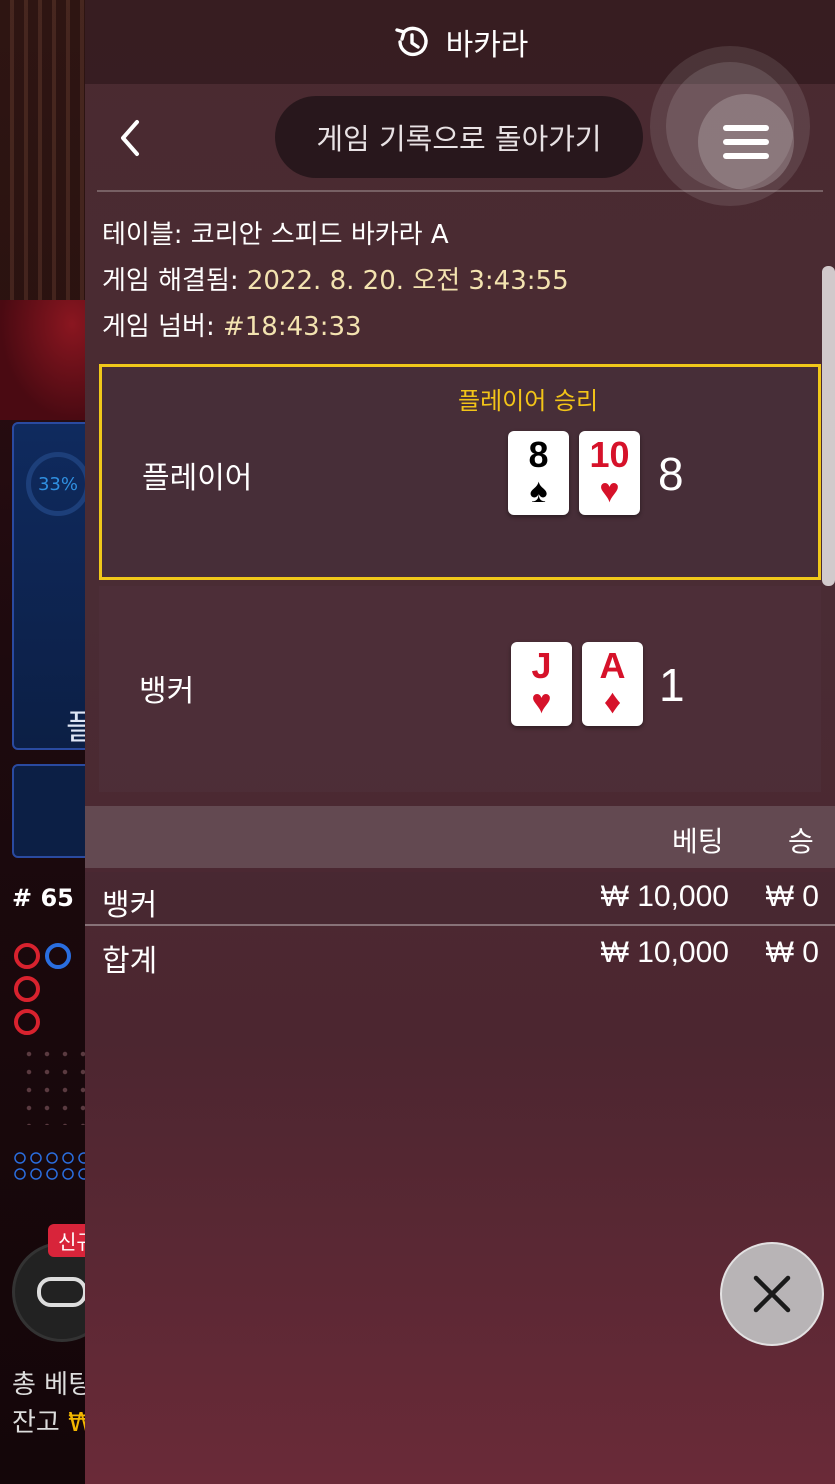 This screenshot has height=1484, width=835. What do you see at coordinates (460, 472) in the screenshot?
I see `player-hand: 플레이어 승리 플레이어 8 ♠ 10 ♥ 8` at bounding box center [460, 472].